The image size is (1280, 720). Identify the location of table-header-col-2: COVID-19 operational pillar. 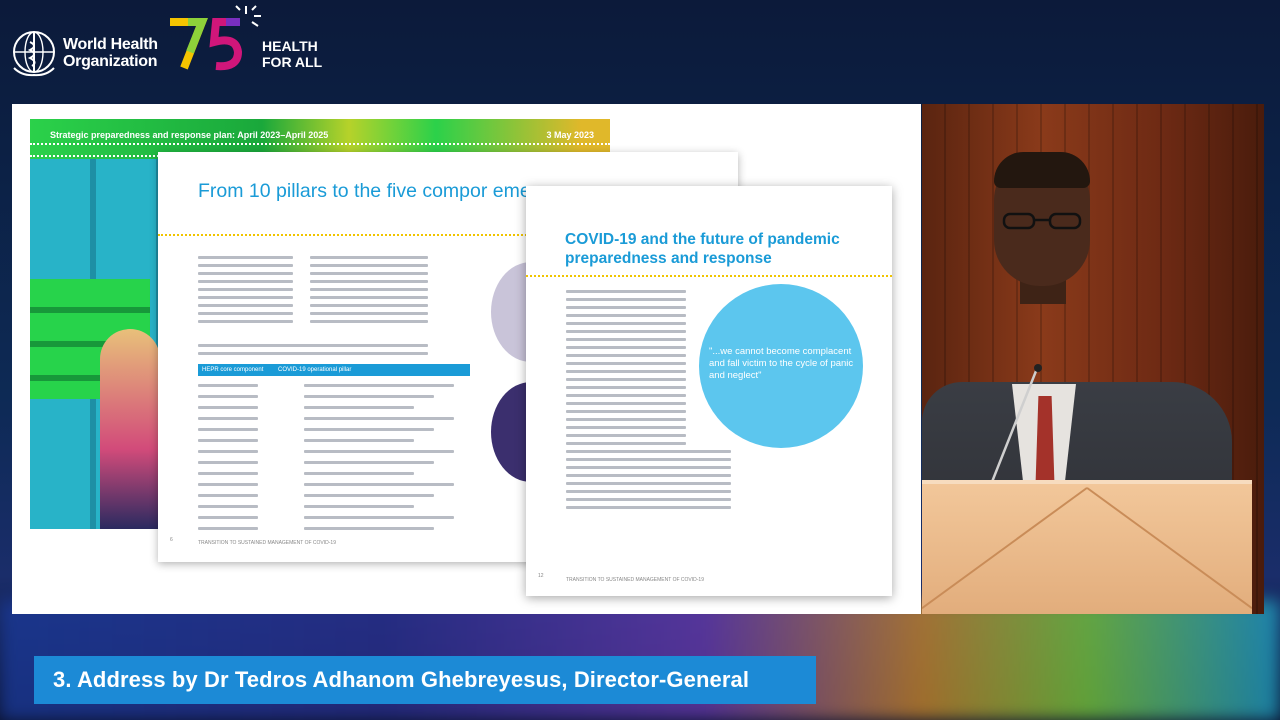
(315, 370).